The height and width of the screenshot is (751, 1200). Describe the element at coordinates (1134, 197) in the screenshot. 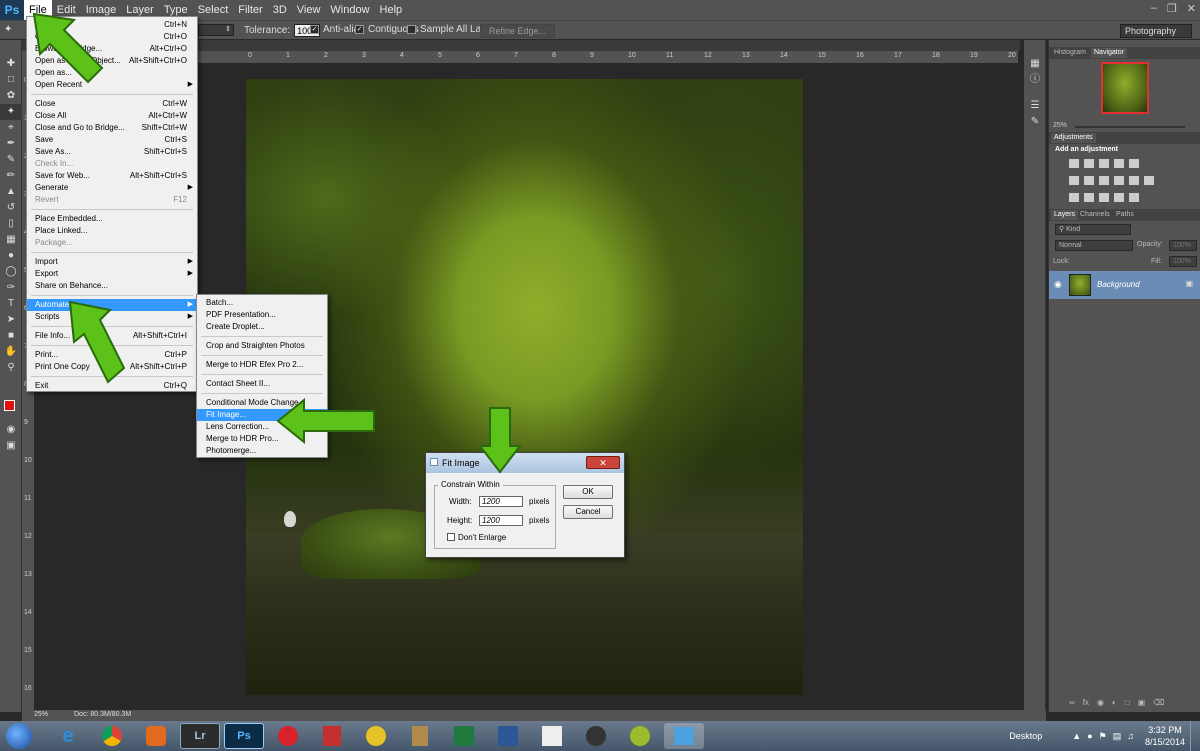

I see `selective-color-icon` at that location.